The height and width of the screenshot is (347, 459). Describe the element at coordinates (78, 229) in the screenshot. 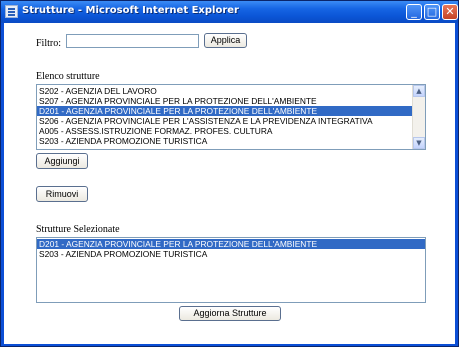

I see `selected-structures-heading: Strutture Selezionate` at that location.